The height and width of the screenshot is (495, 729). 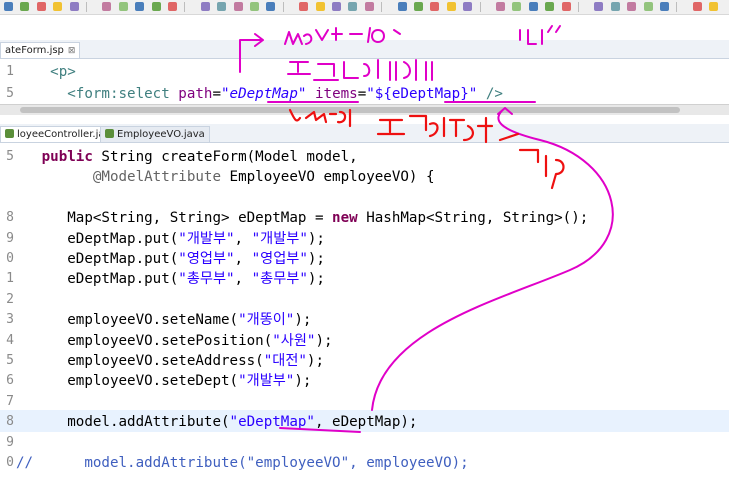 What do you see at coordinates (163, 320) in the screenshot?
I see `code-text: employeeVO.seteName("개똥이");` at bounding box center [163, 320].